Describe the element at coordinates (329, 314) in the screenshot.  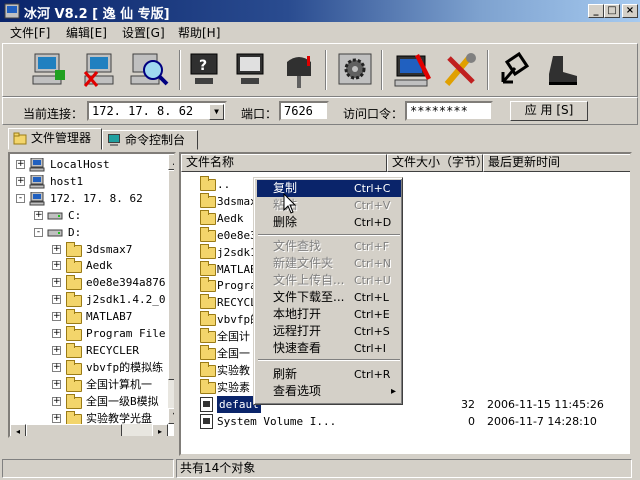
I see `context-menu-item: 本地打开 Ctrl+E` at that location.